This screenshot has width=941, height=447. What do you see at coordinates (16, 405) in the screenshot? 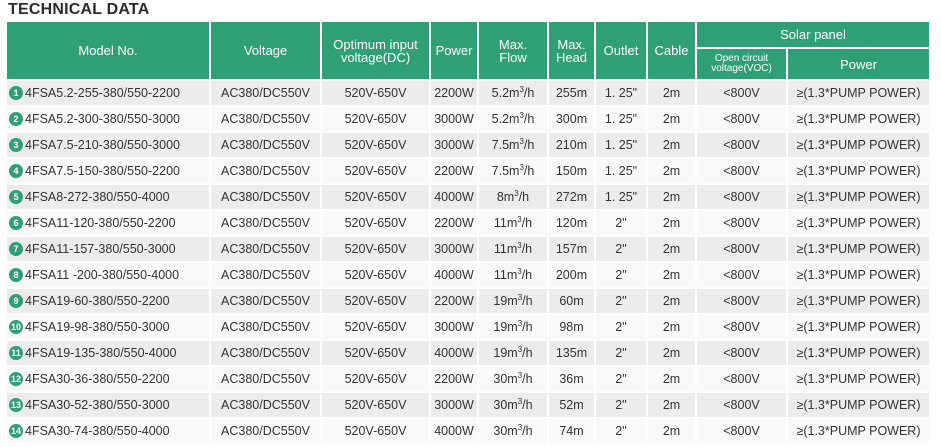
I see `row-number-badge: 13` at bounding box center [16, 405].